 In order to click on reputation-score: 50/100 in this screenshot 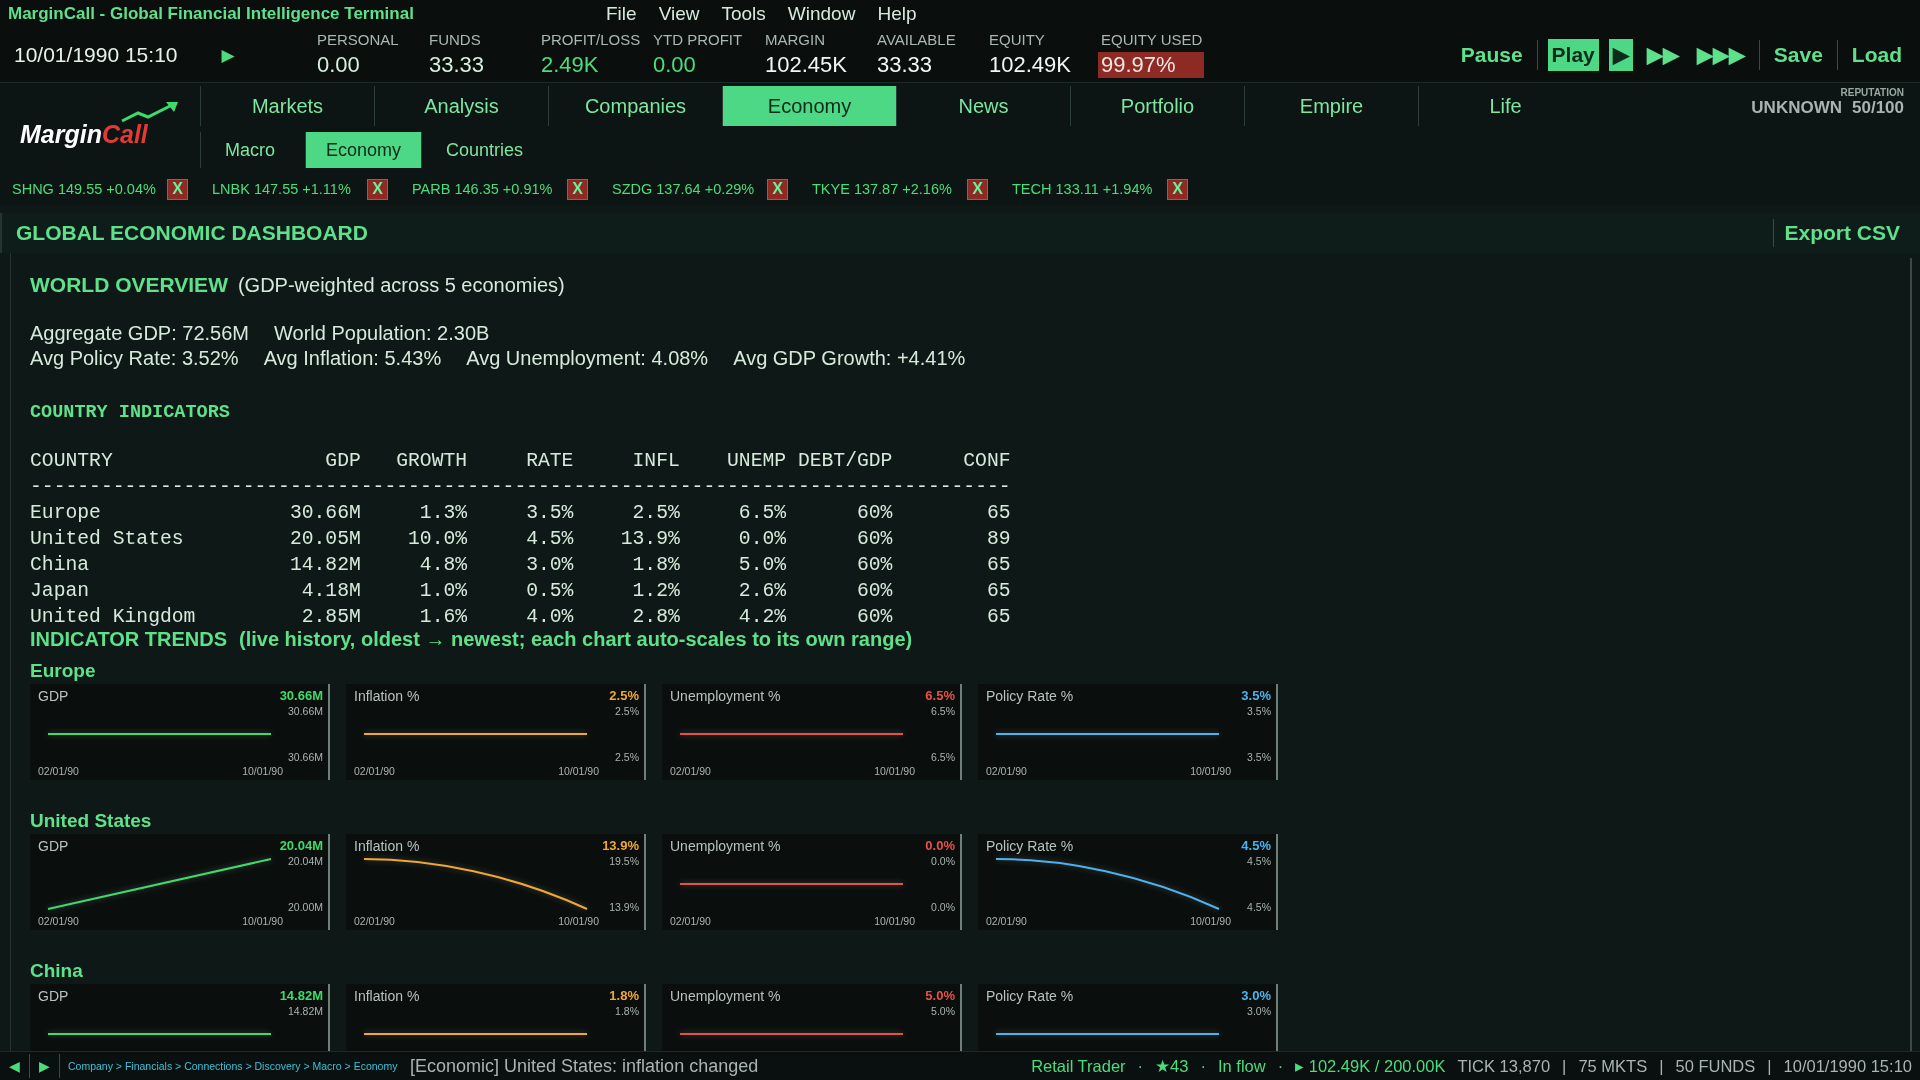, I will do `click(1878, 108)`.